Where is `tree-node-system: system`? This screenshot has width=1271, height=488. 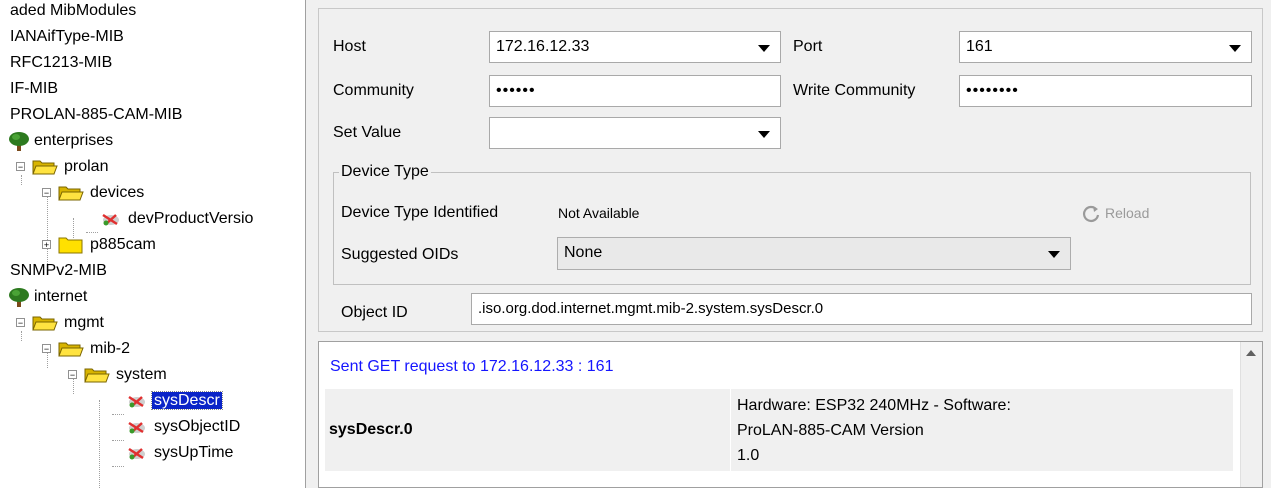
tree-node-system: system is located at coordinates (126, 375).